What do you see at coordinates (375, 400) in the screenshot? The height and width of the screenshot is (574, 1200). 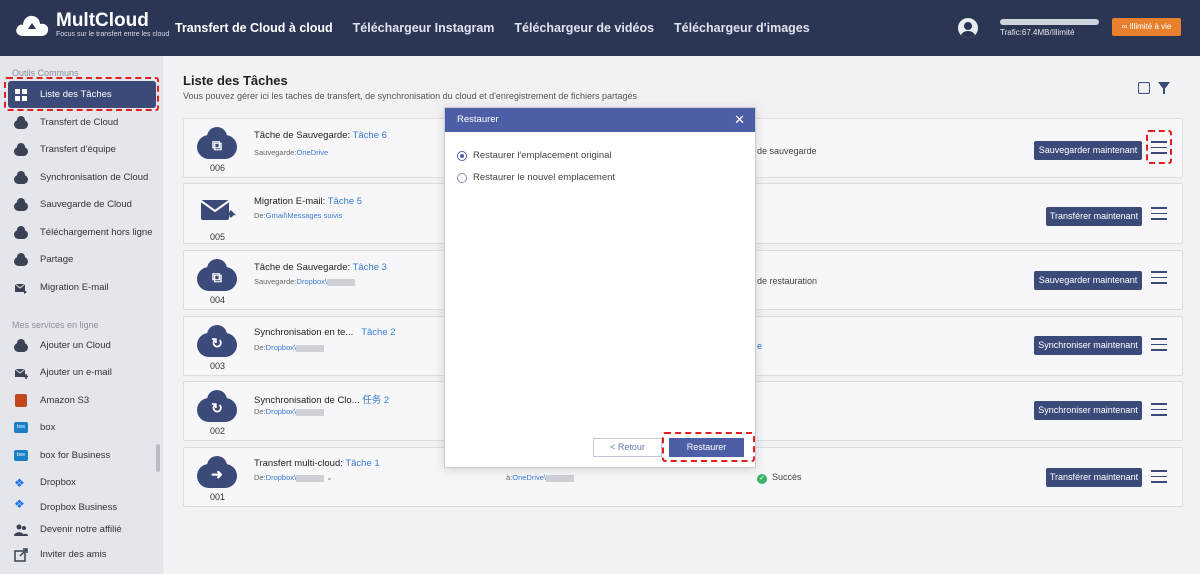 I see `task-name-link: 任务 2` at bounding box center [375, 400].